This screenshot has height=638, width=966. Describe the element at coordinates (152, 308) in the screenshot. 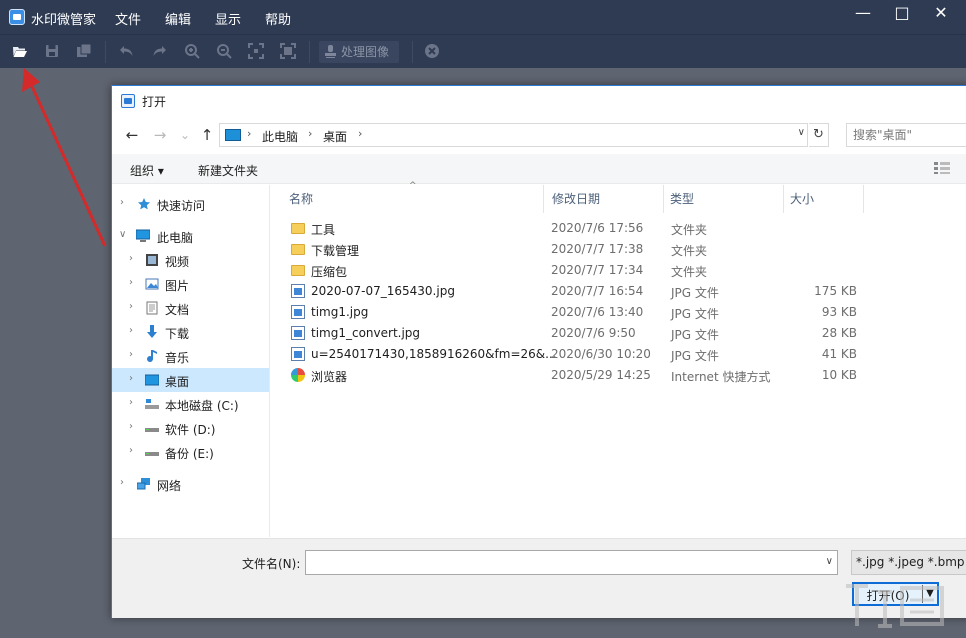

I see `document-icon` at that location.